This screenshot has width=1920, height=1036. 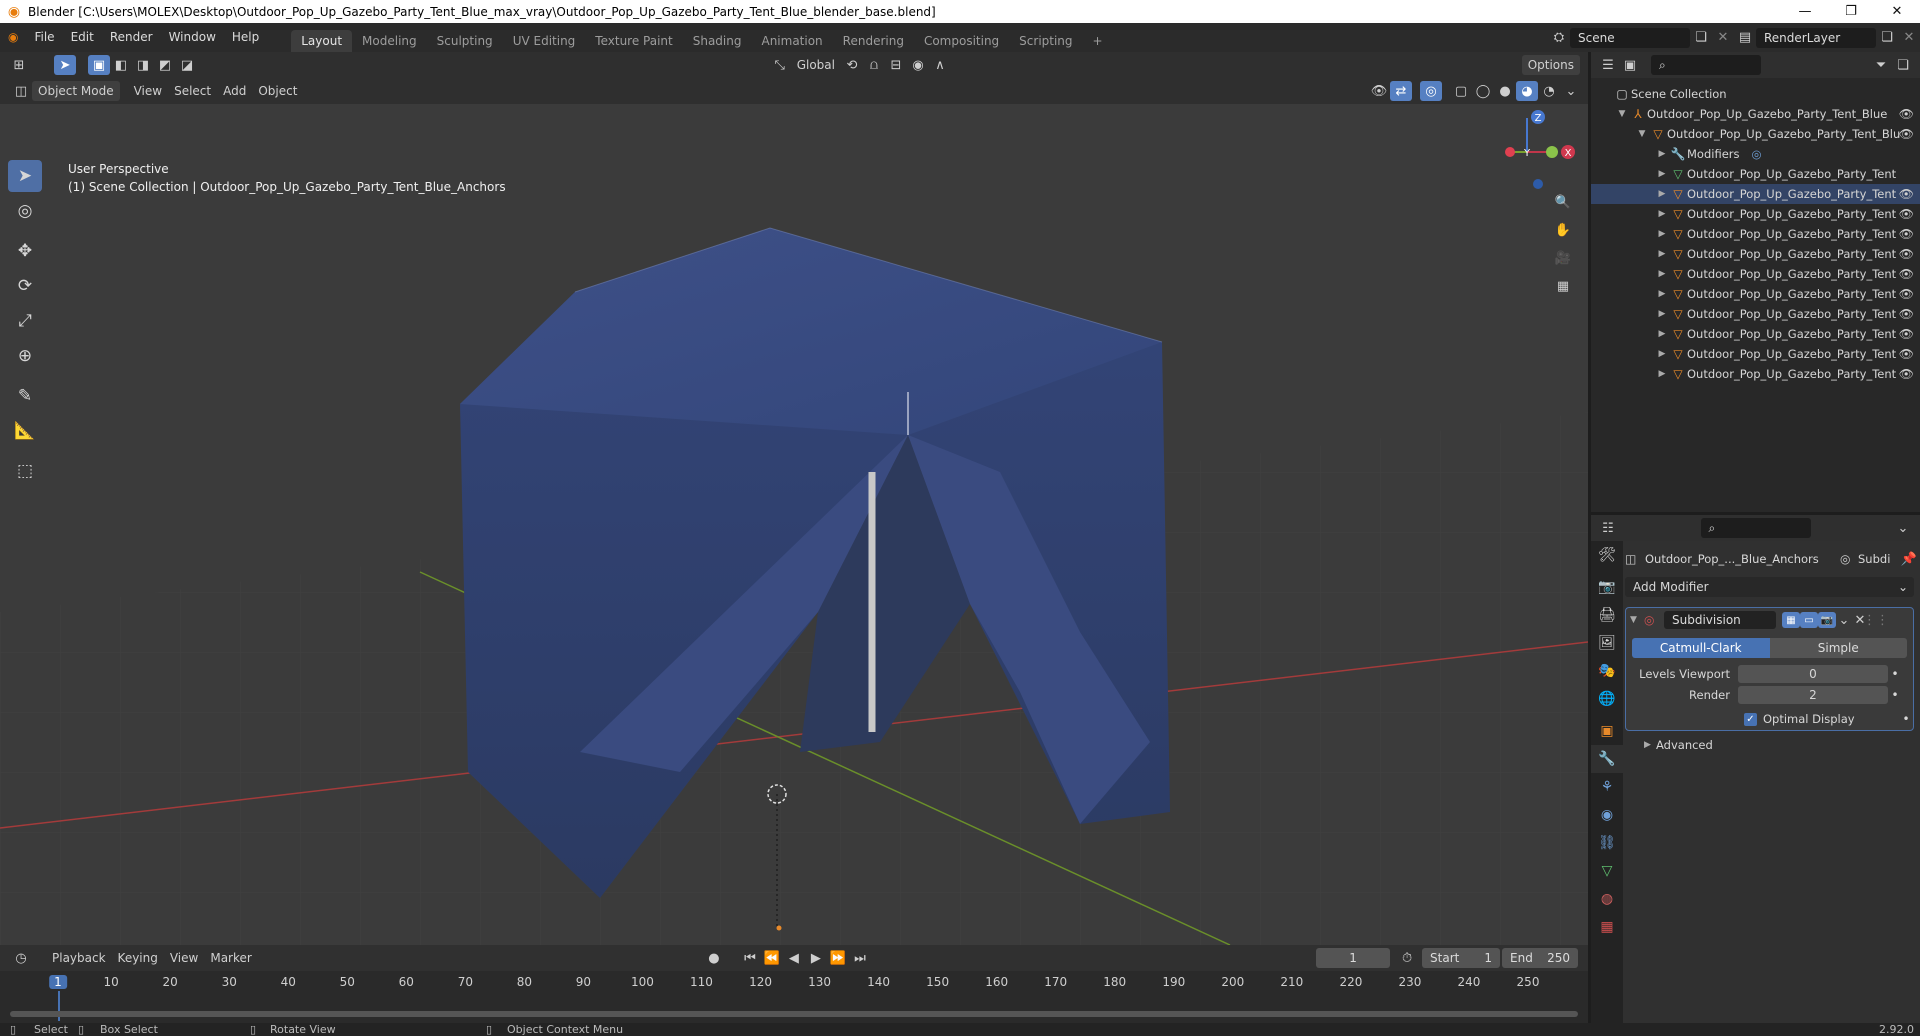 I want to click on measure-tool-icon: 📐, so click(x=25, y=431).